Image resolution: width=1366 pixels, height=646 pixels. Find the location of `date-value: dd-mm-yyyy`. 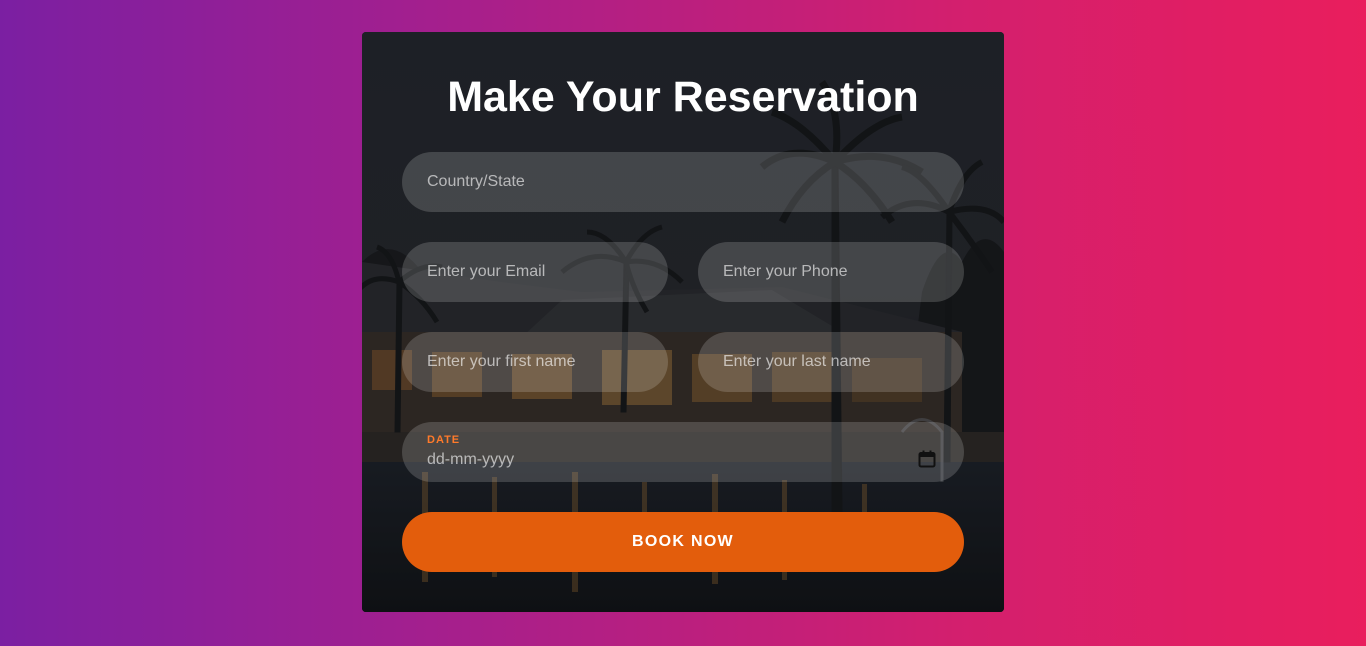

date-value: dd-mm-yyyy is located at coordinates (471, 459).